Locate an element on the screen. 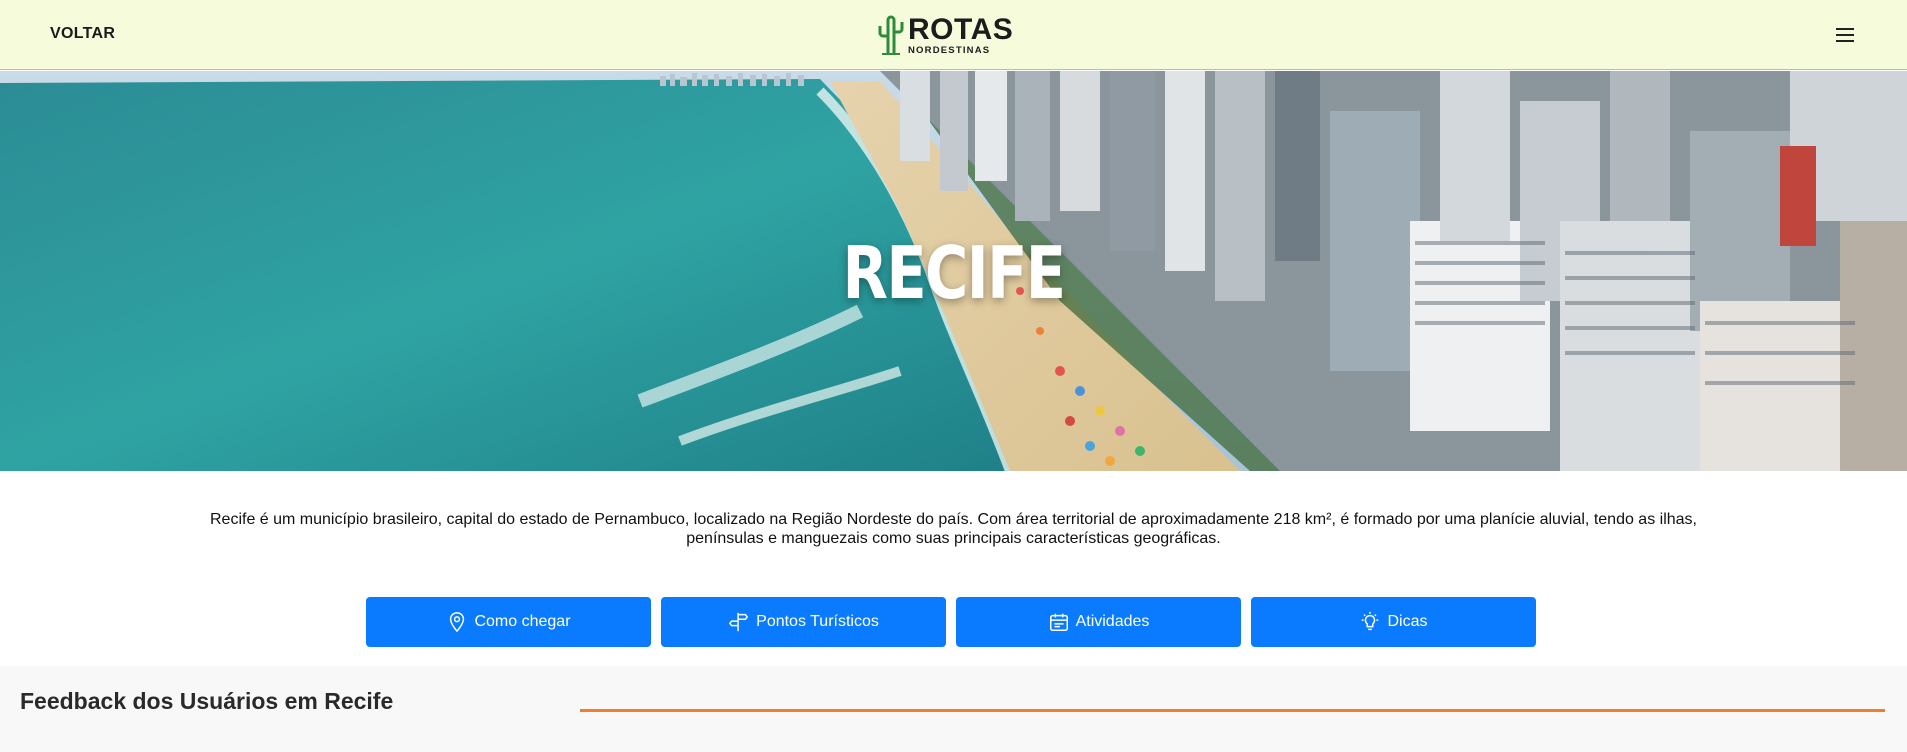  cactus-icon is located at coordinates (891, 35).